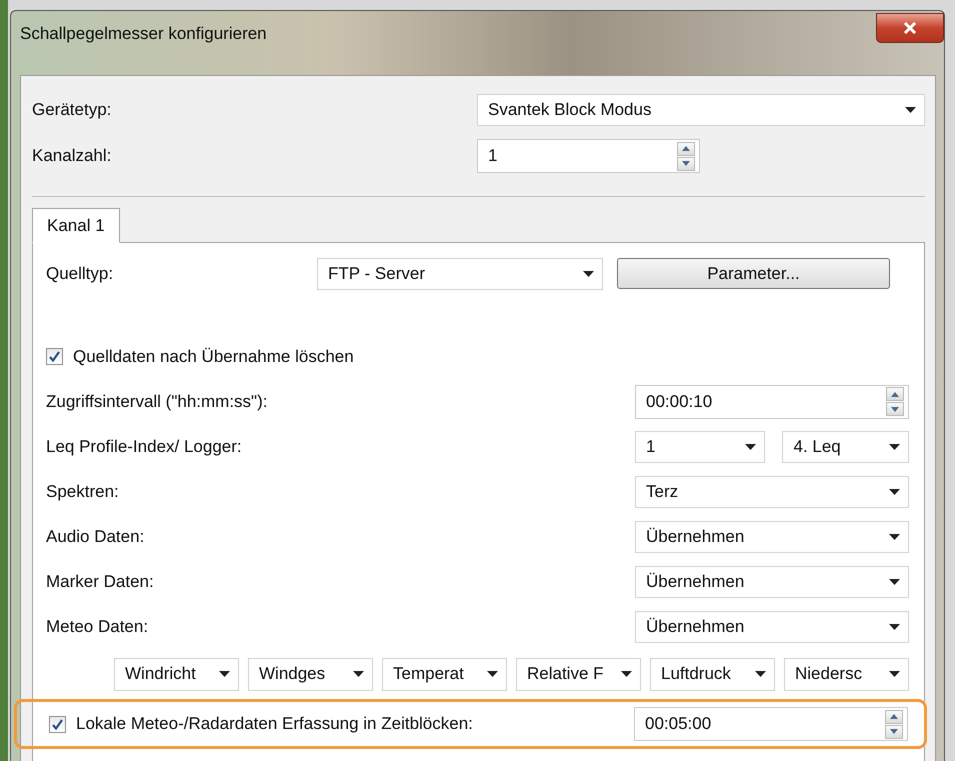  I want to click on number-spinner-field: 1, so click(588, 156).